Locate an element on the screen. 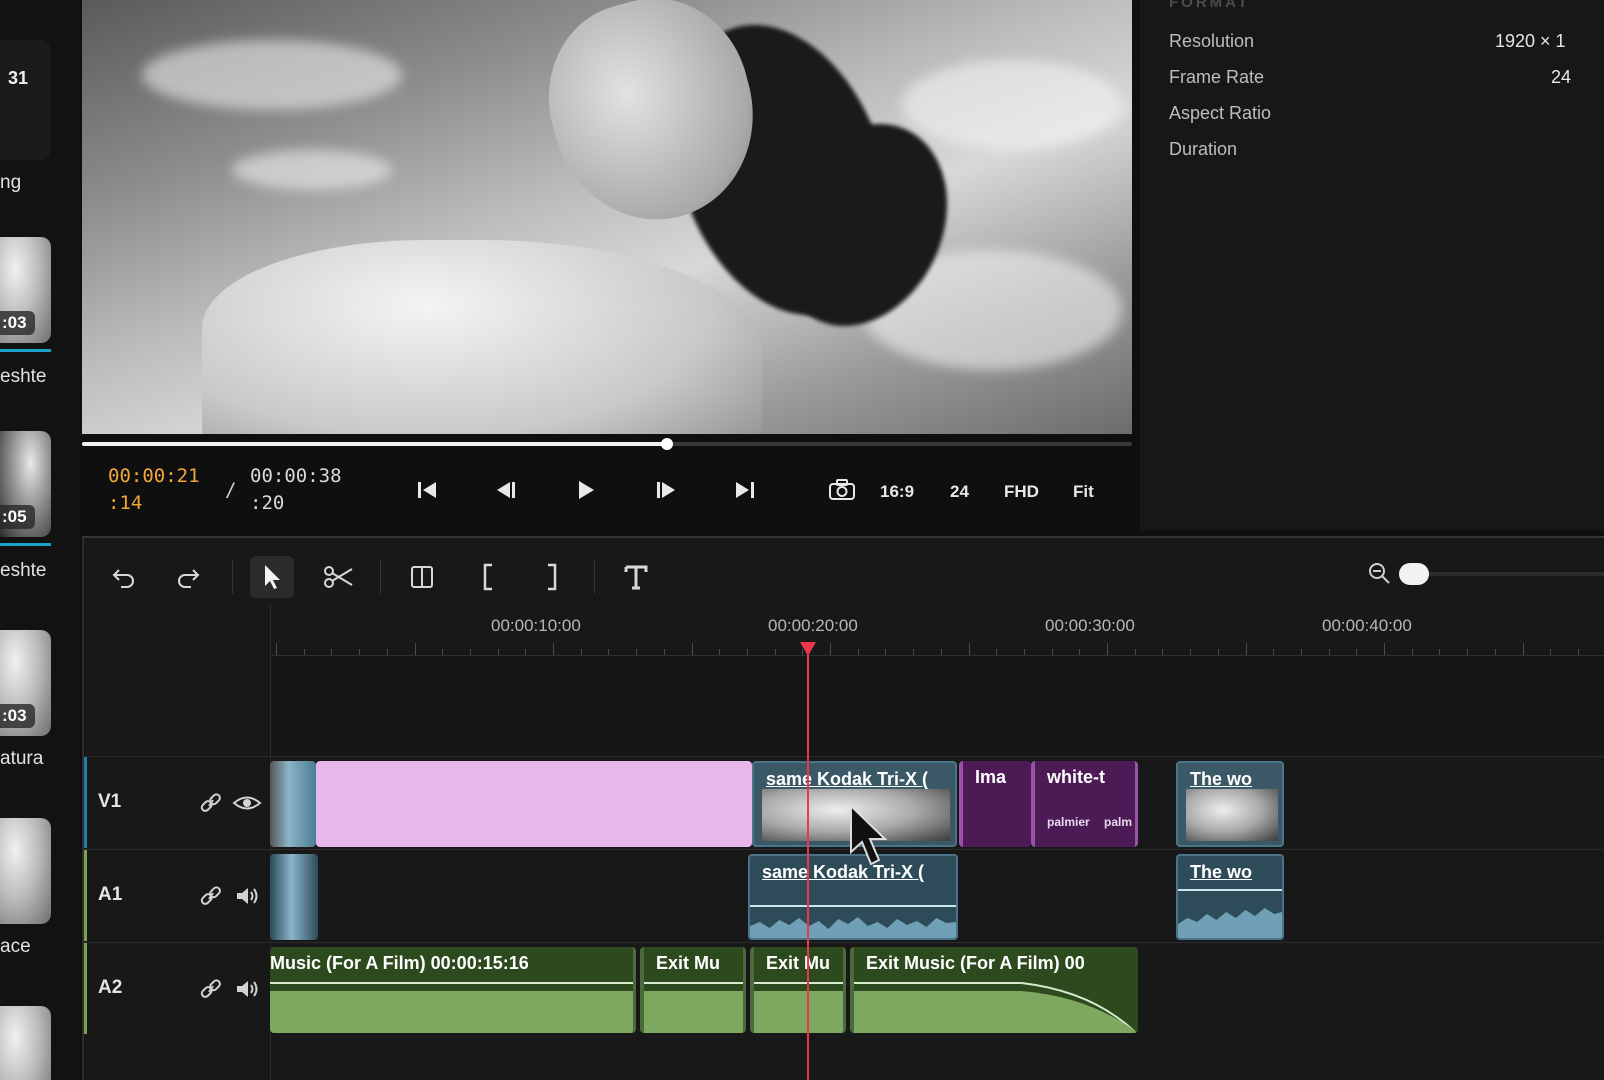 The width and height of the screenshot is (1604, 1080). clip-subtitle: palm is located at coordinates (1118, 822).